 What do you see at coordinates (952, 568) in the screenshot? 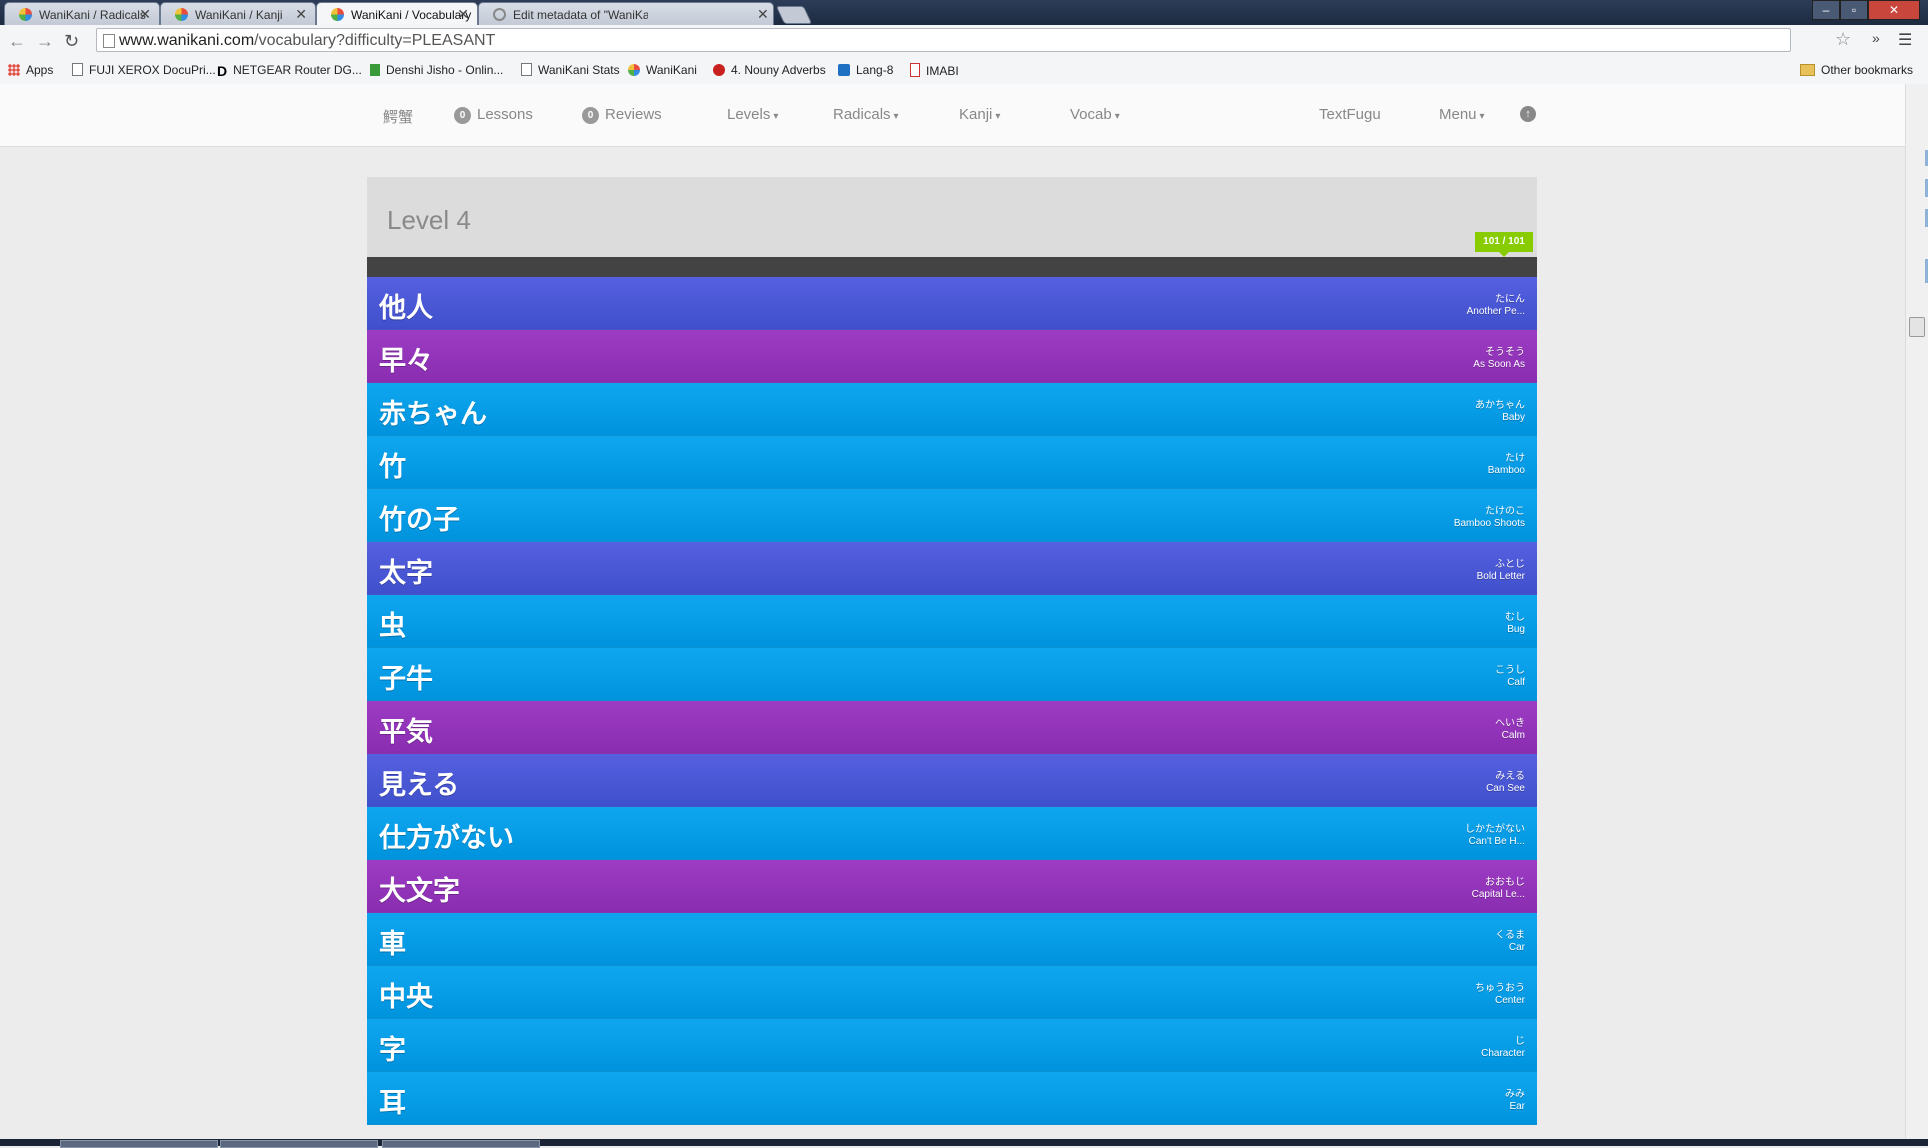
I see `vocab-row: 太字 ふとじ Bold Letter` at bounding box center [952, 568].